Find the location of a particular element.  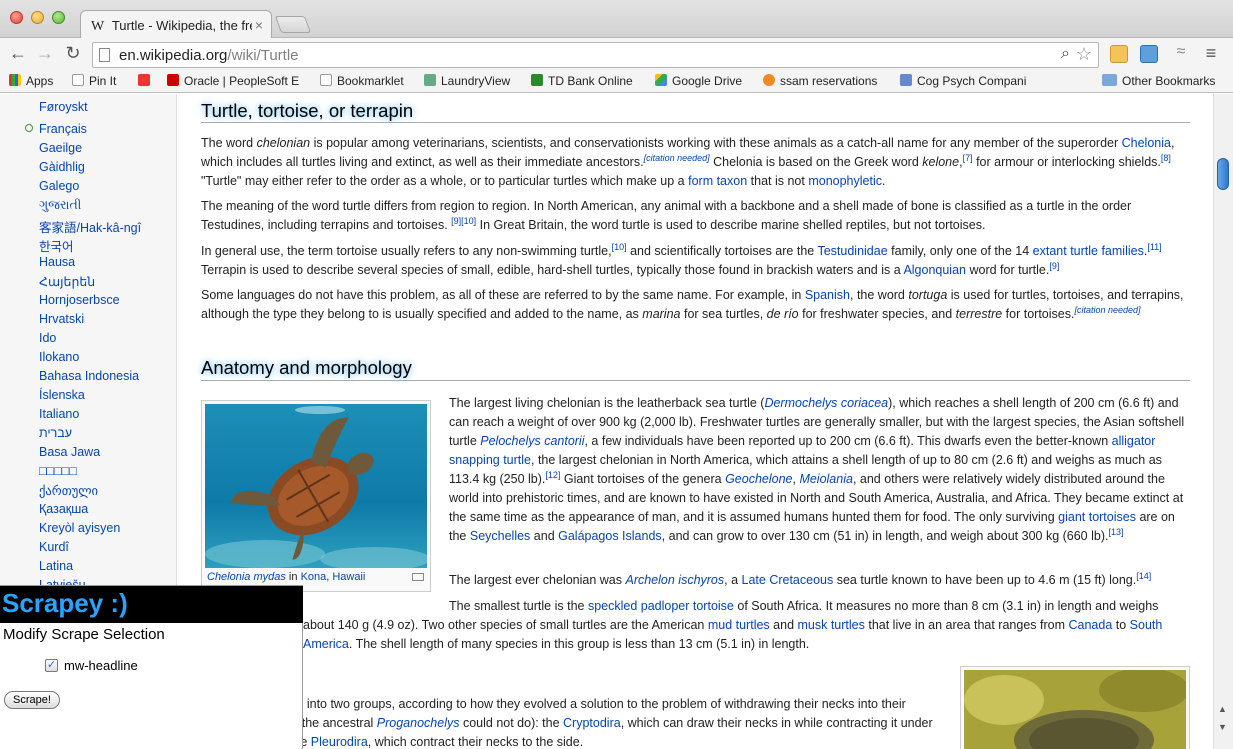

active-tab: W Turtle - Wikipedia, the free × is located at coordinates (176, 24).